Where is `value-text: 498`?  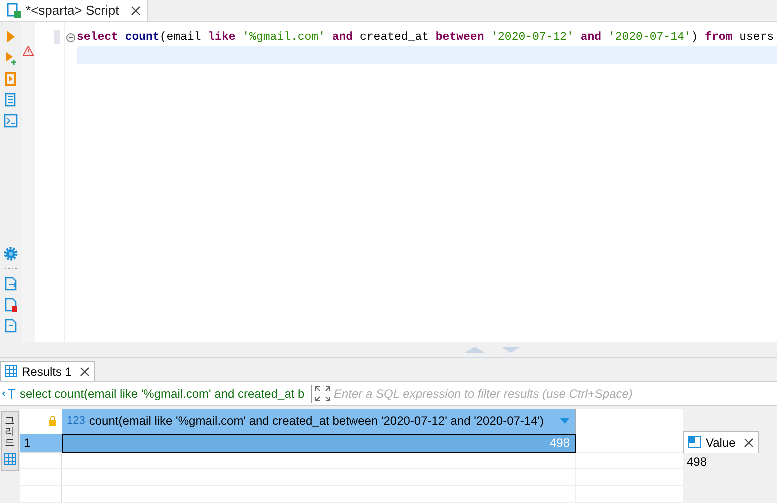 value-text: 498 is located at coordinates (697, 462).